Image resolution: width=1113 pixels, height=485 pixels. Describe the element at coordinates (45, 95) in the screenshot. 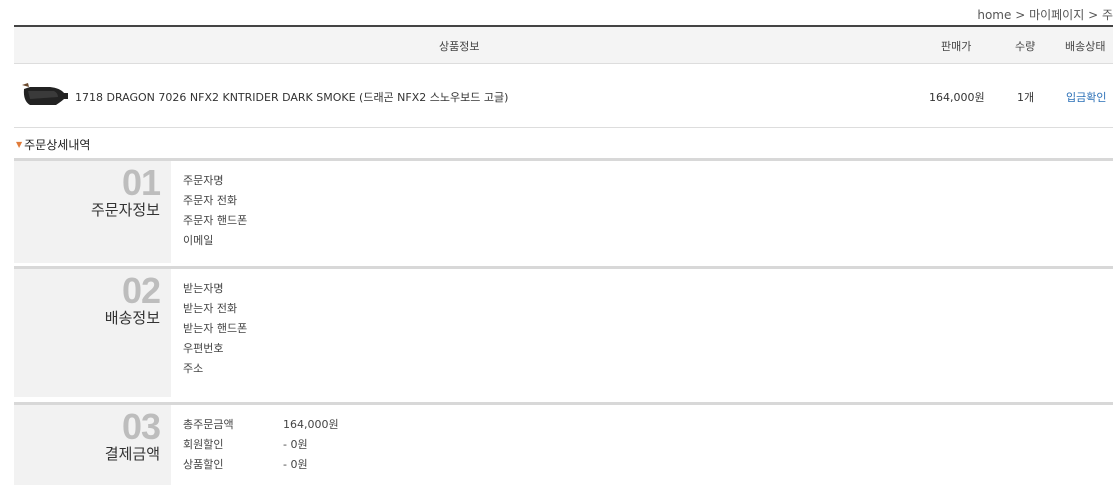

I see `product-thumbnail` at that location.